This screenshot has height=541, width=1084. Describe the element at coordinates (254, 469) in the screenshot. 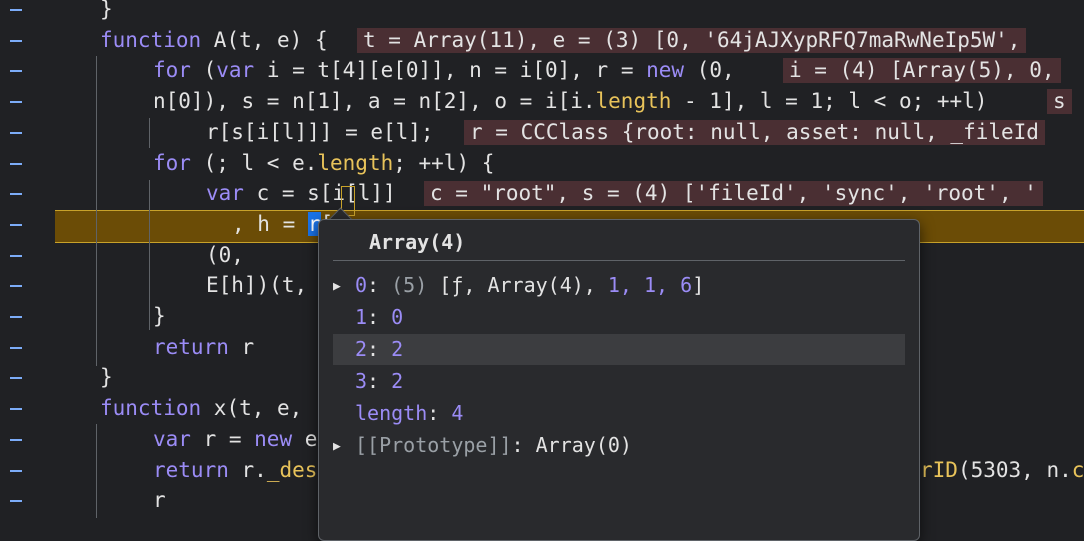

I see `code-token: r.` at that location.